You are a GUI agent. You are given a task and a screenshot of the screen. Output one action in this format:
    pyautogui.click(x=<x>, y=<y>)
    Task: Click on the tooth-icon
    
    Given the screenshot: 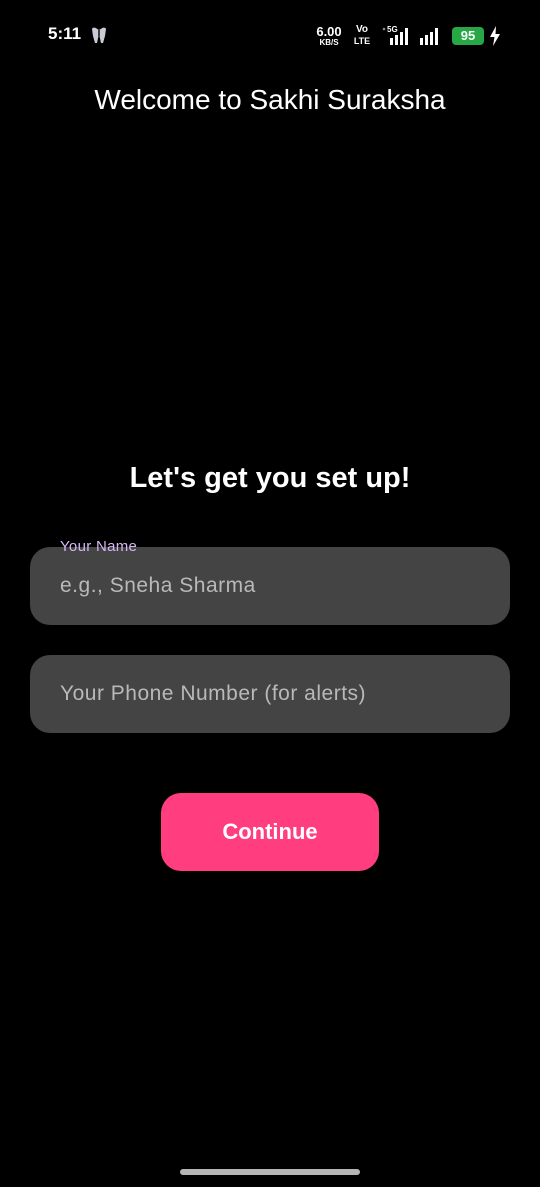 What is the action you would take?
    pyautogui.click(x=99, y=35)
    